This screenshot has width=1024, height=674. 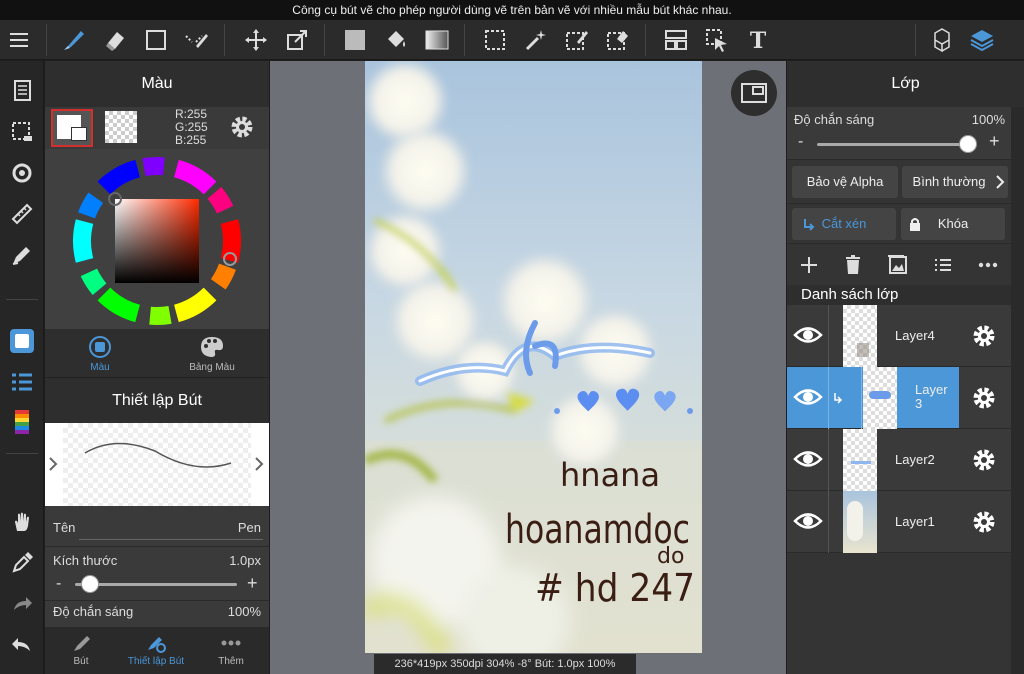 I want to click on layer-opacity-plus: +, so click(x=994, y=141).